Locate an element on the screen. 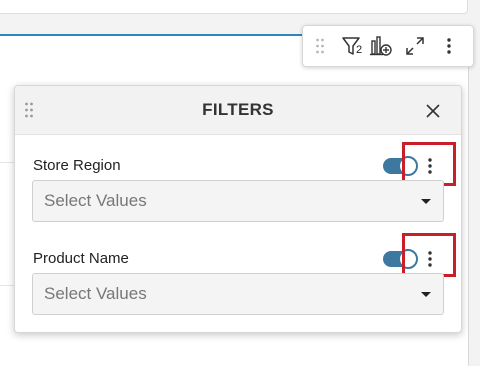  panel-title: FILTERS is located at coordinates (238, 109).